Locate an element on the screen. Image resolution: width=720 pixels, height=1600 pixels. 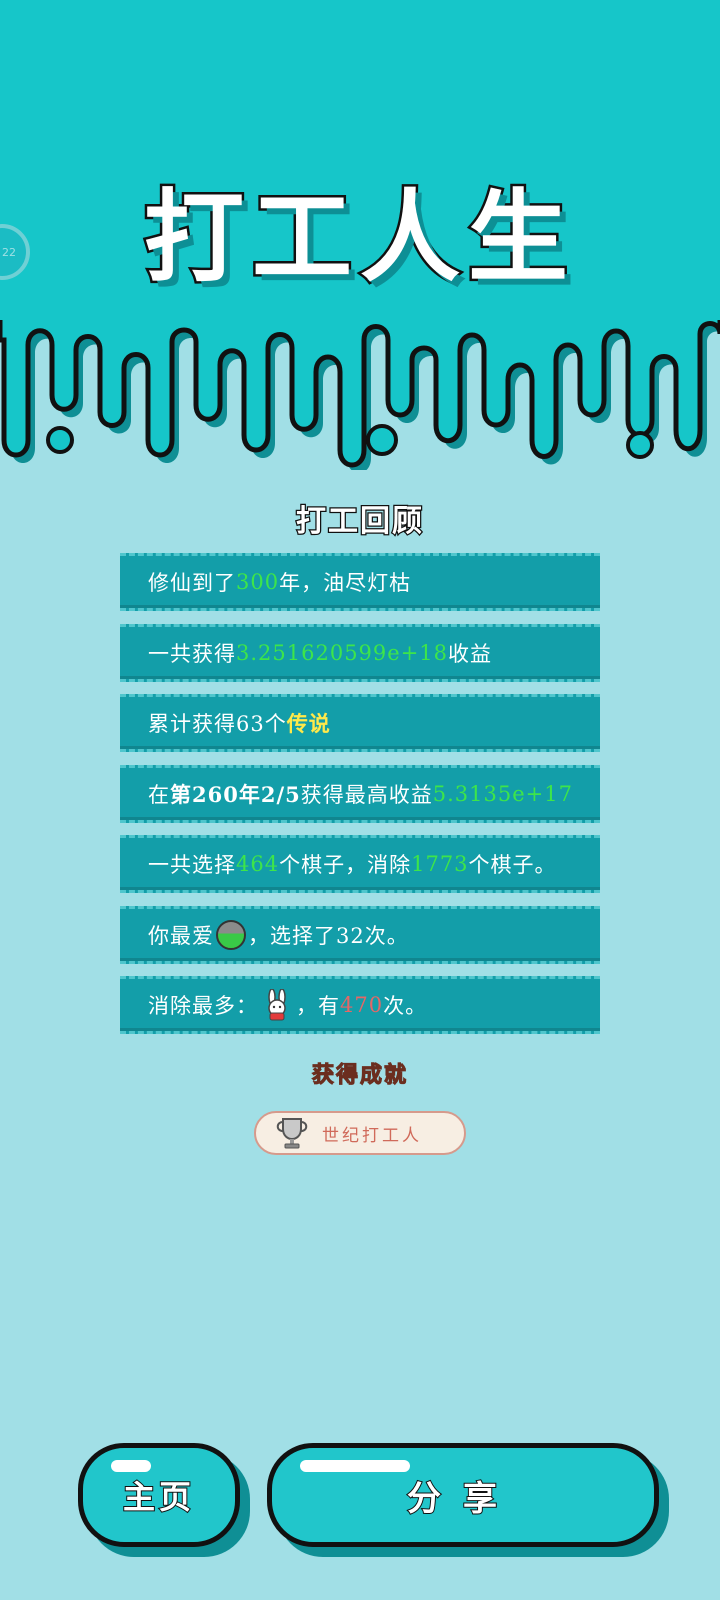
review-row: 修仙到了 300 年，油尽灯枯 is located at coordinates (360, 582).